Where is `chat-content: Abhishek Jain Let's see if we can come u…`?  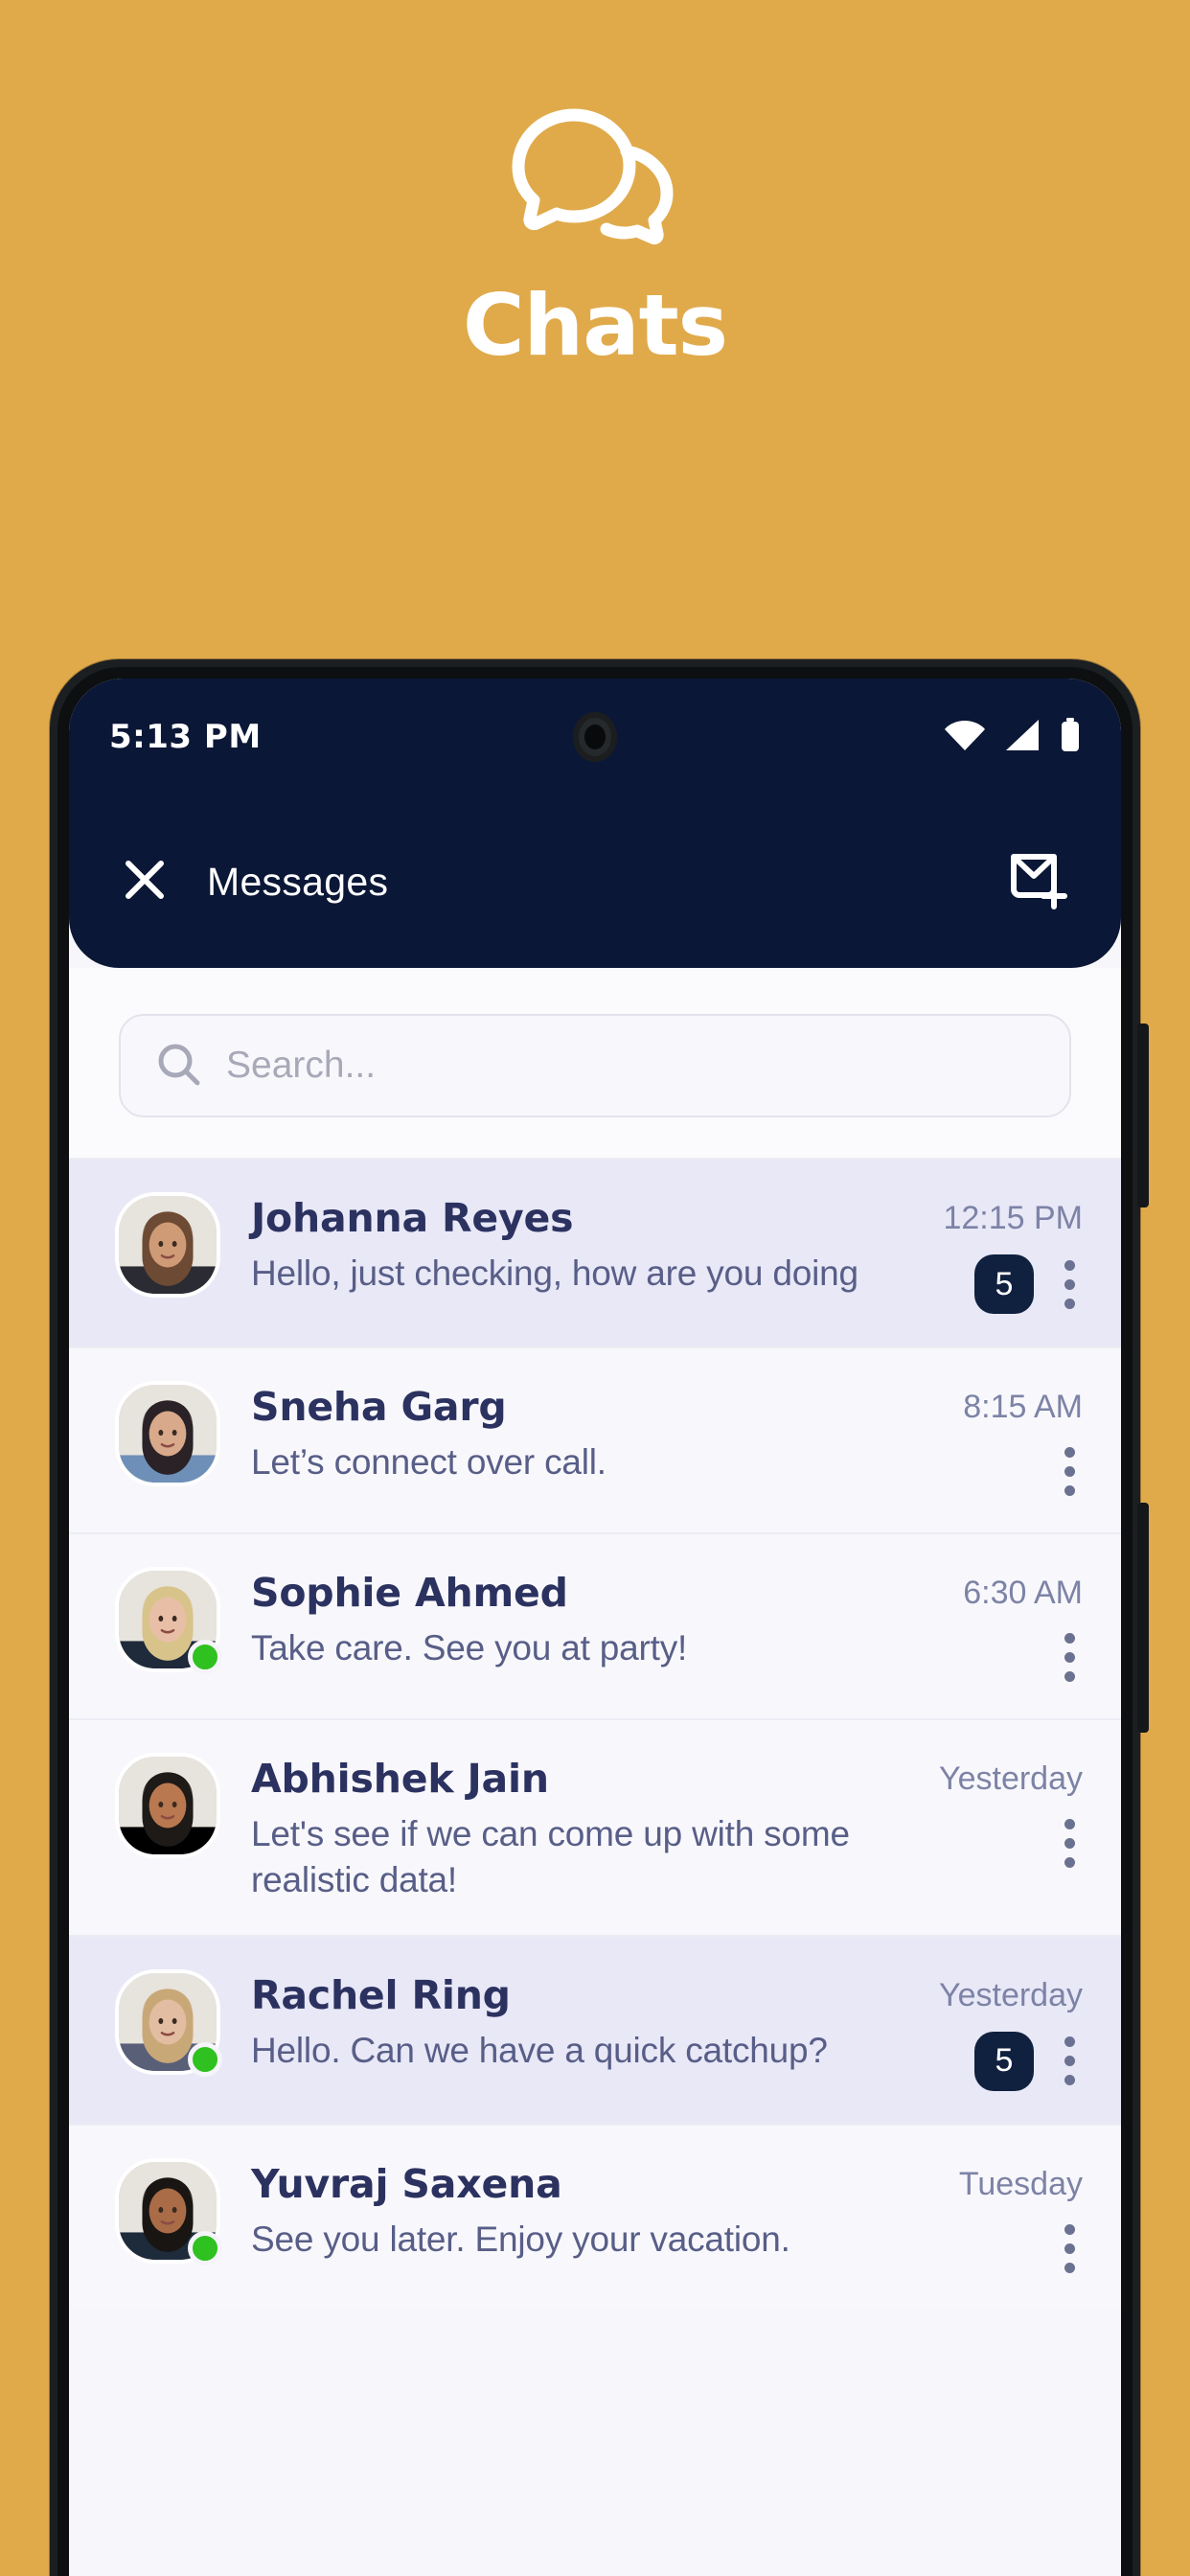 chat-content: Abhishek Jain Let's see if we can come u… is located at coordinates (556, 1828).